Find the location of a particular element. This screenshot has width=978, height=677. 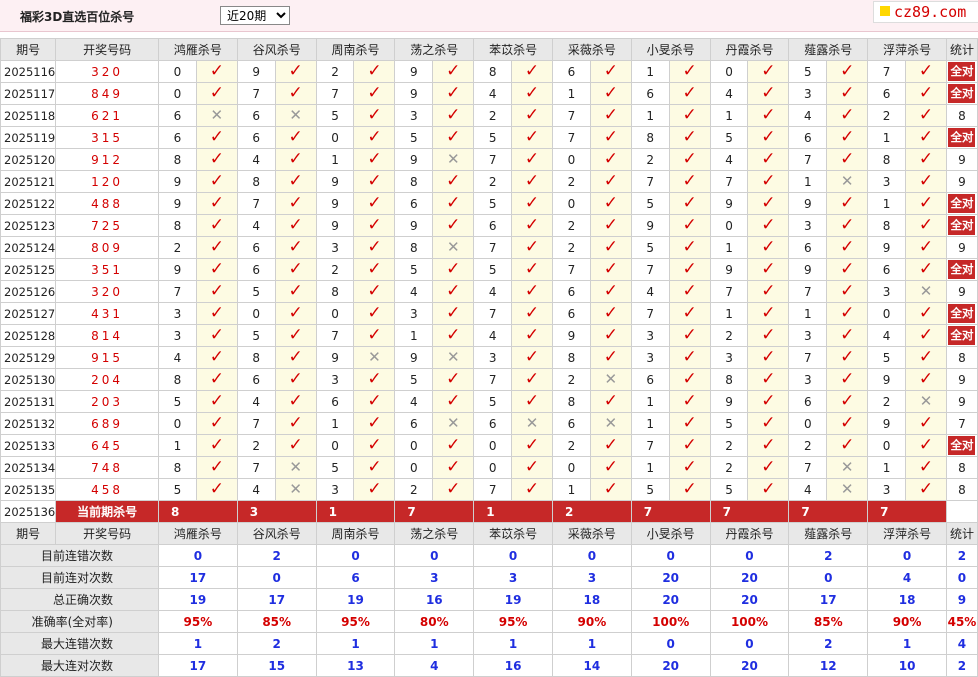

summary-value: 10 is located at coordinates (907, 665).